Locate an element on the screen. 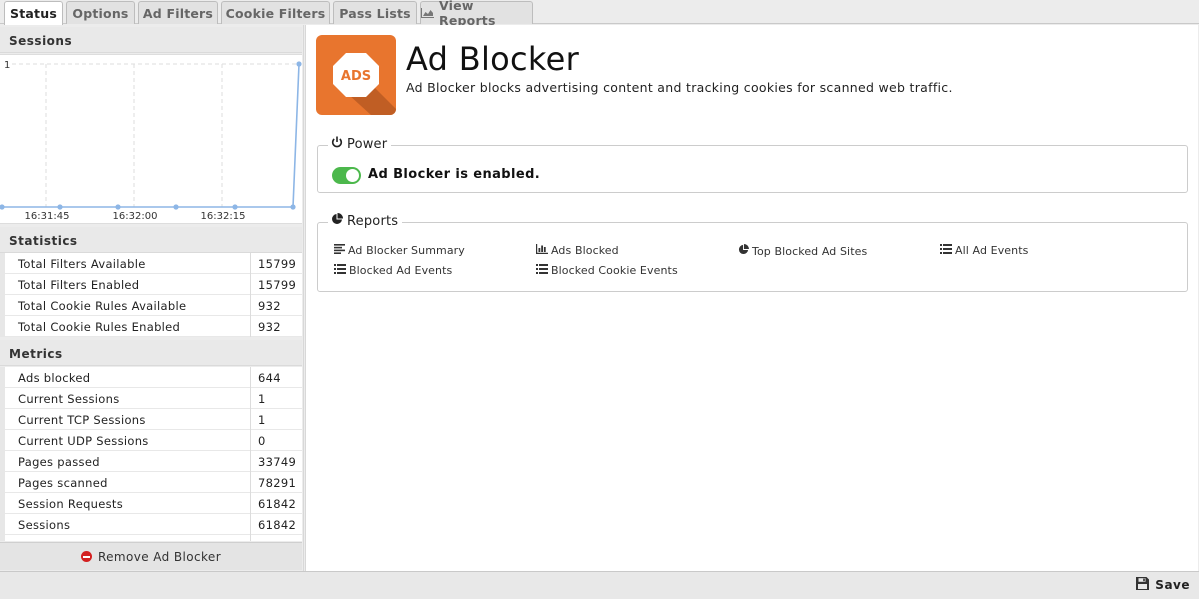 The width and height of the screenshot is (1199, 599). remove-label: Remove Ad Blocker is located at coordinates (159, 556).